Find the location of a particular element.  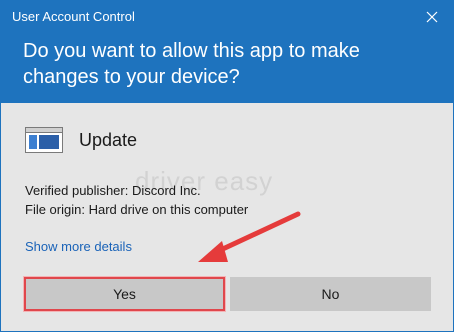

origin-text: File origin: Hard drive on this computer is located at coordinates (137, 209).